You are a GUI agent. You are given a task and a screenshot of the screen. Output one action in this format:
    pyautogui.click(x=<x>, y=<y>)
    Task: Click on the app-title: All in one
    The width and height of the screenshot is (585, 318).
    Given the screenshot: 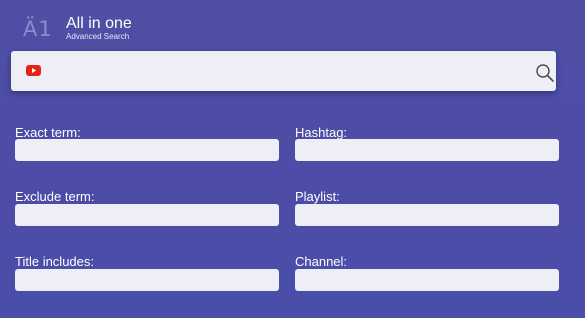 What is the action you would take?
    pyautogui.click(x=99, y=23)
    